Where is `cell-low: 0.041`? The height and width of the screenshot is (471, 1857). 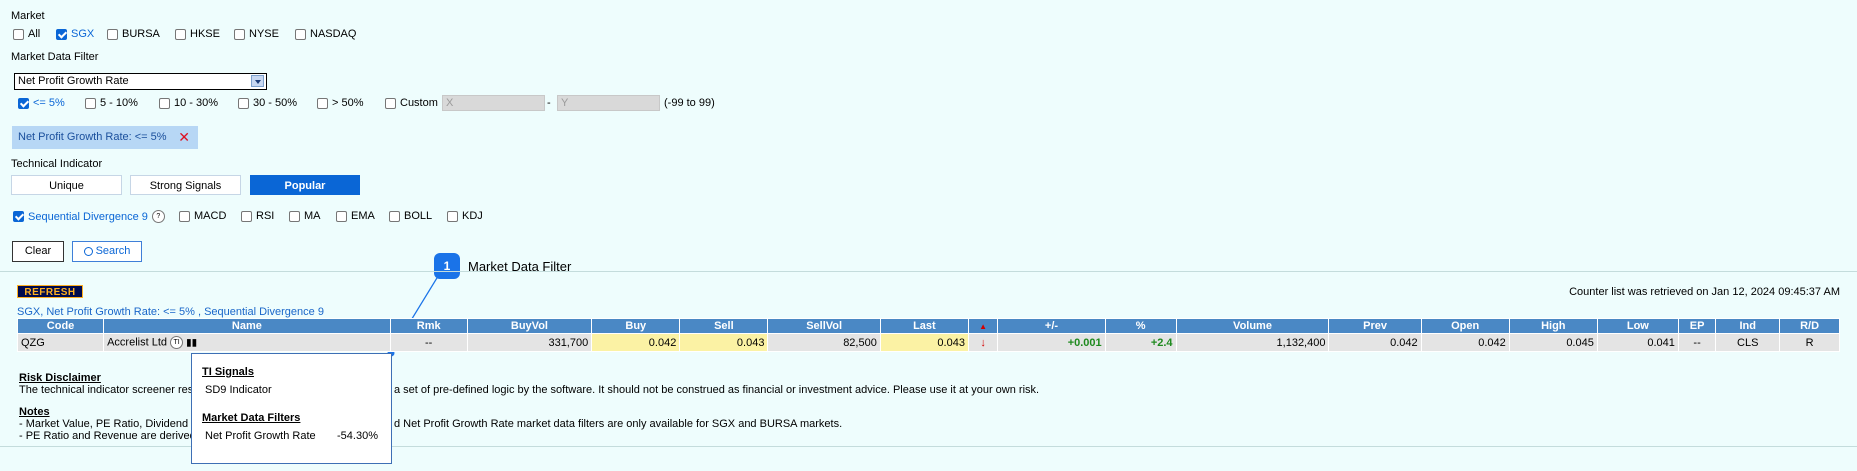 cell-low: 0.041 is located at coordinates (1637, 342).